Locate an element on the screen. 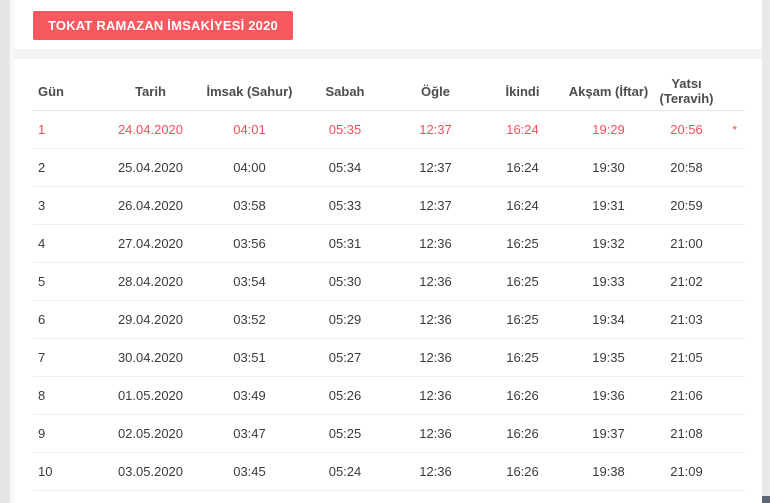 The width and height of the screenshot is (770, 503). cell-sabah: 05:35 is located at coordinates (345, 129).